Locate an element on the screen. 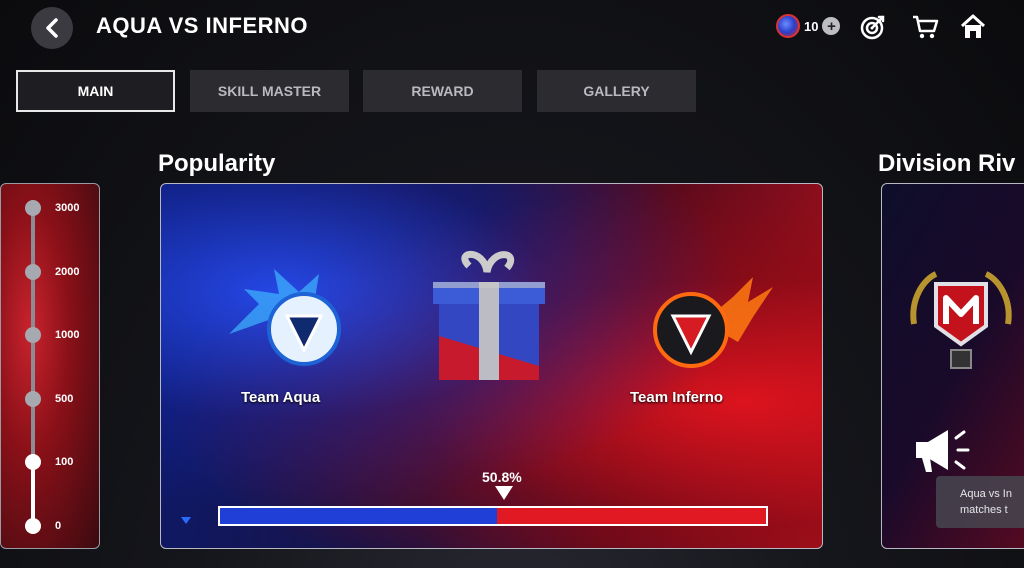 The width and height of the screenshot is (1024, 568). tab-skill-master: SKILL MASTER is located at coordinates (269, 91).